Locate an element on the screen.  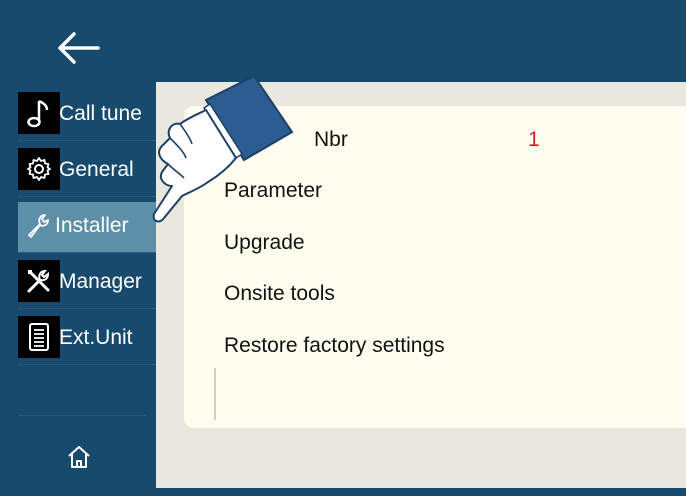
sidebar-item-installer: Installer is located at coordinates (87, 227).